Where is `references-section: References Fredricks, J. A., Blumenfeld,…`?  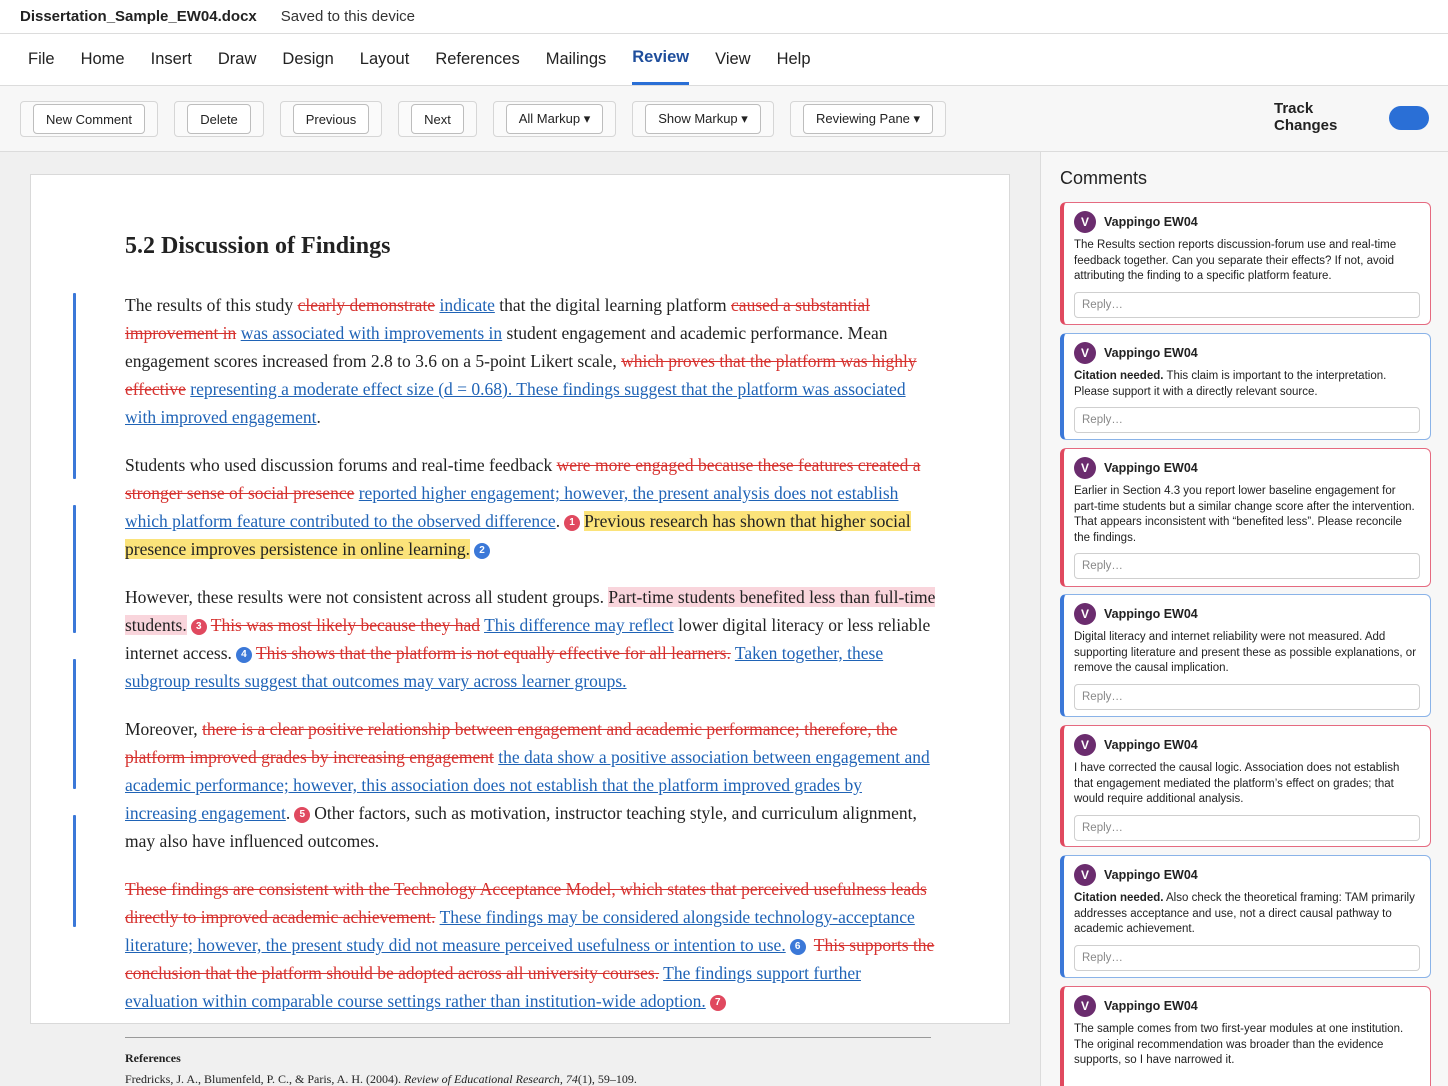 references-section: References Fredricks, J. A., Blumenfeld,… is located at coordinates (528, 1061).